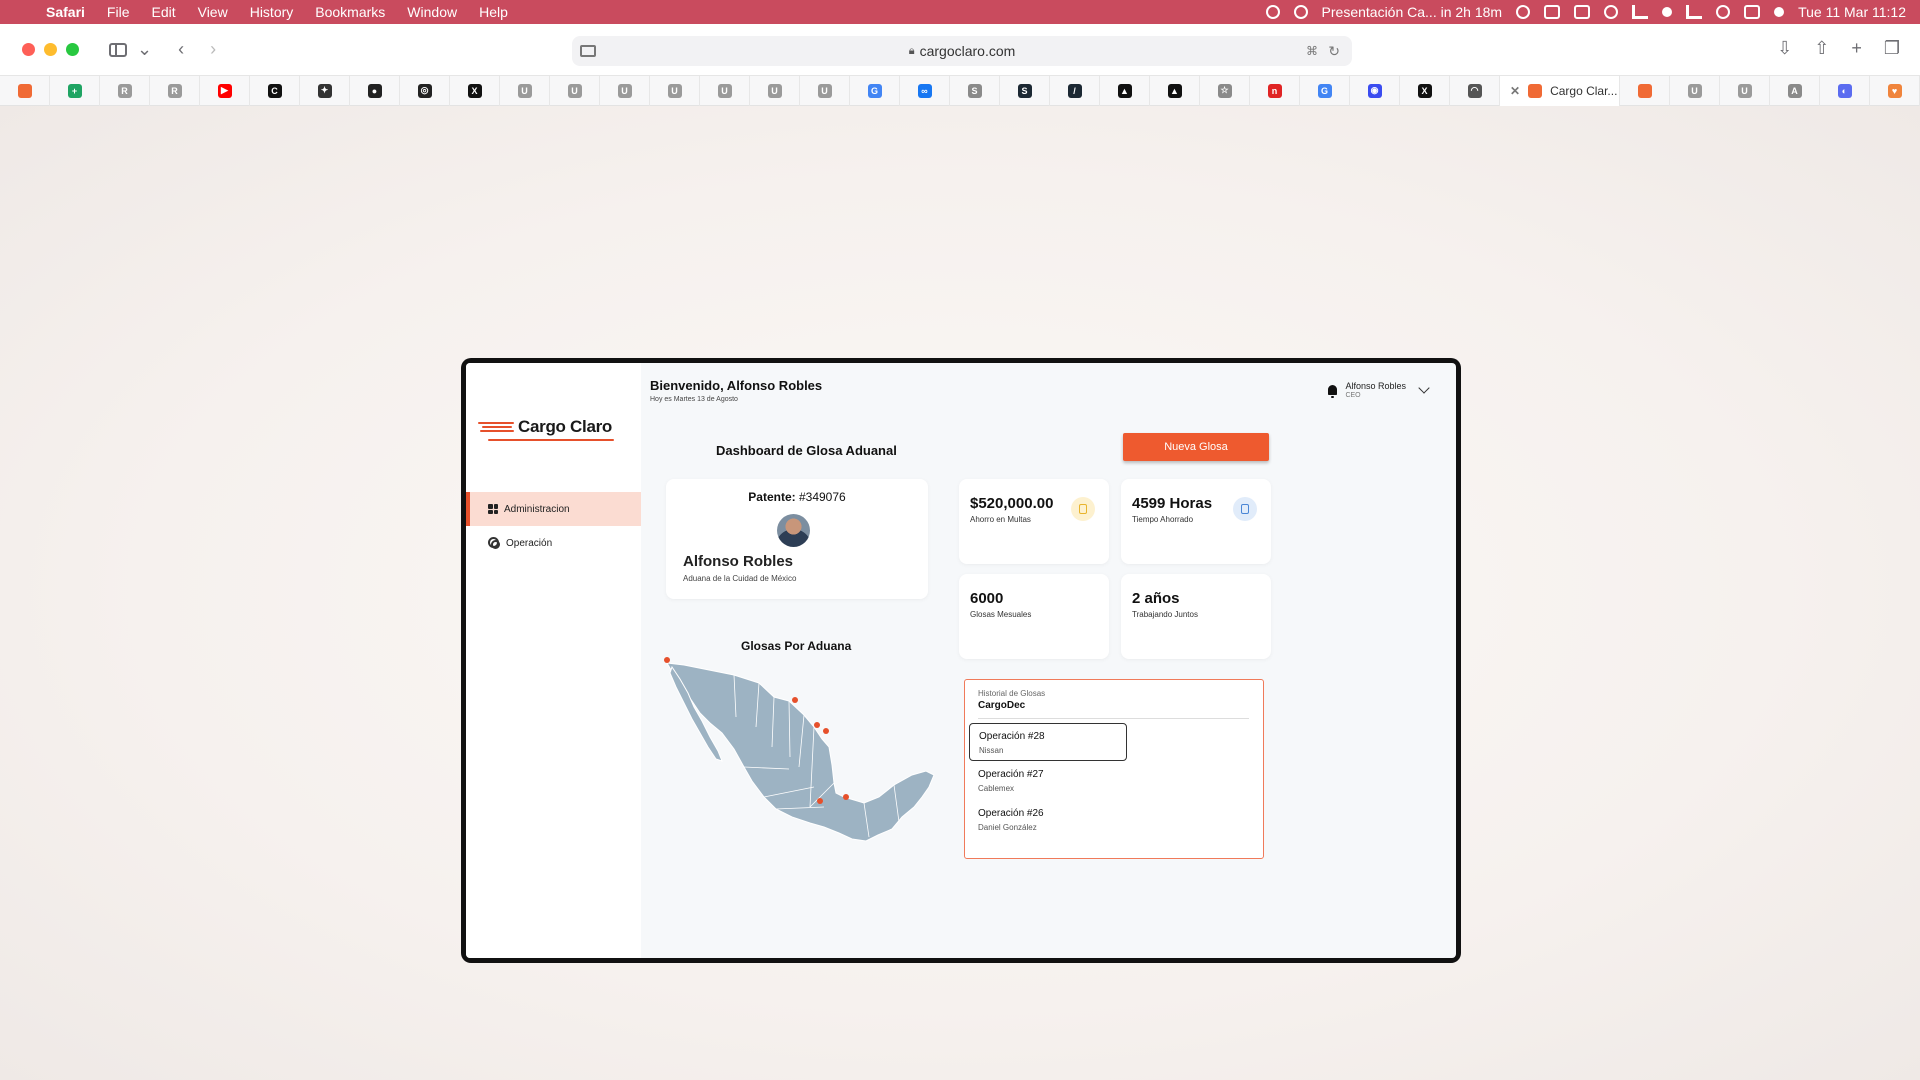 This screenshot has width=1920, height=1080. I want to click on favorite-8: ◎, so click(425, 90).